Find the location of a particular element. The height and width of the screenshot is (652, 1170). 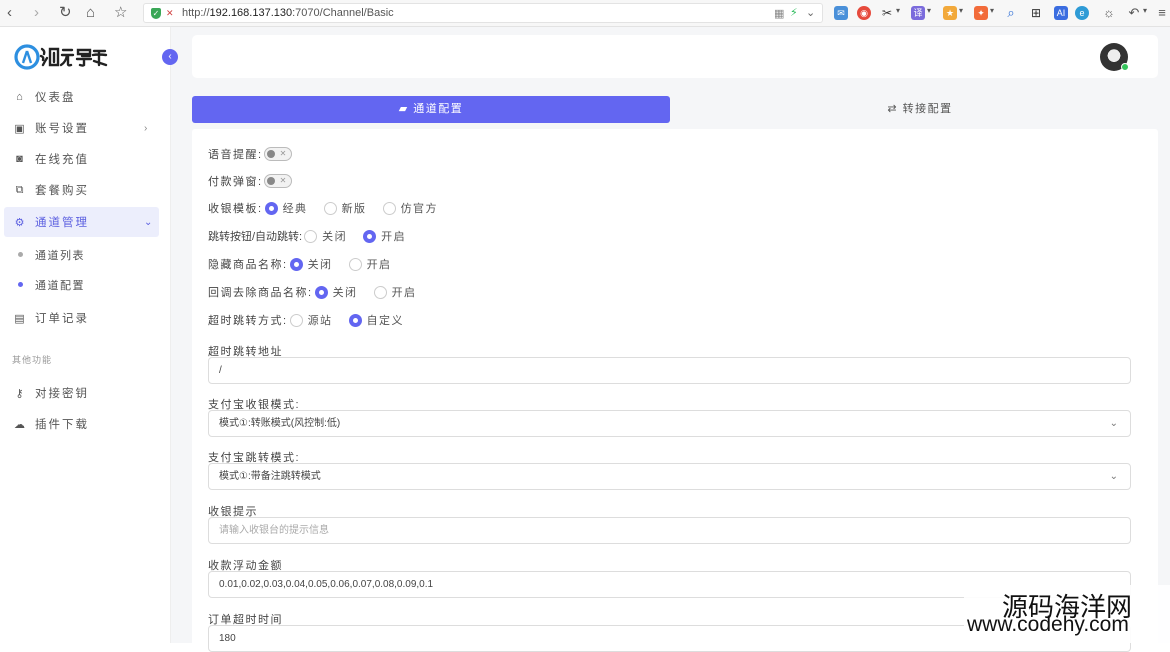

sidebar-subitem-channel-list: 通道列表 is located at coordinates (85, 254).